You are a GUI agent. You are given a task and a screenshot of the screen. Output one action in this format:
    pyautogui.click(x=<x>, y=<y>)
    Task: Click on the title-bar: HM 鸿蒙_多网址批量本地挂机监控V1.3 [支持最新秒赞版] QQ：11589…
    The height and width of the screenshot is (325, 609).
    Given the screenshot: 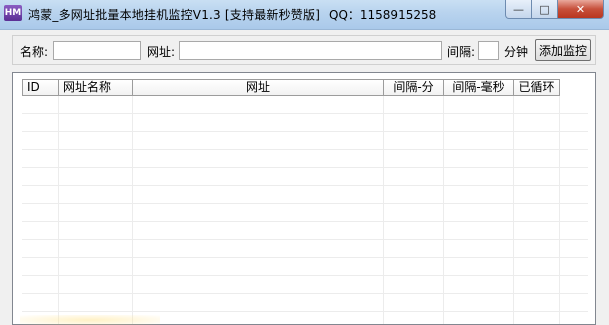 What is the action you would take?
    pyautogui.click(x=304, y=15)
    